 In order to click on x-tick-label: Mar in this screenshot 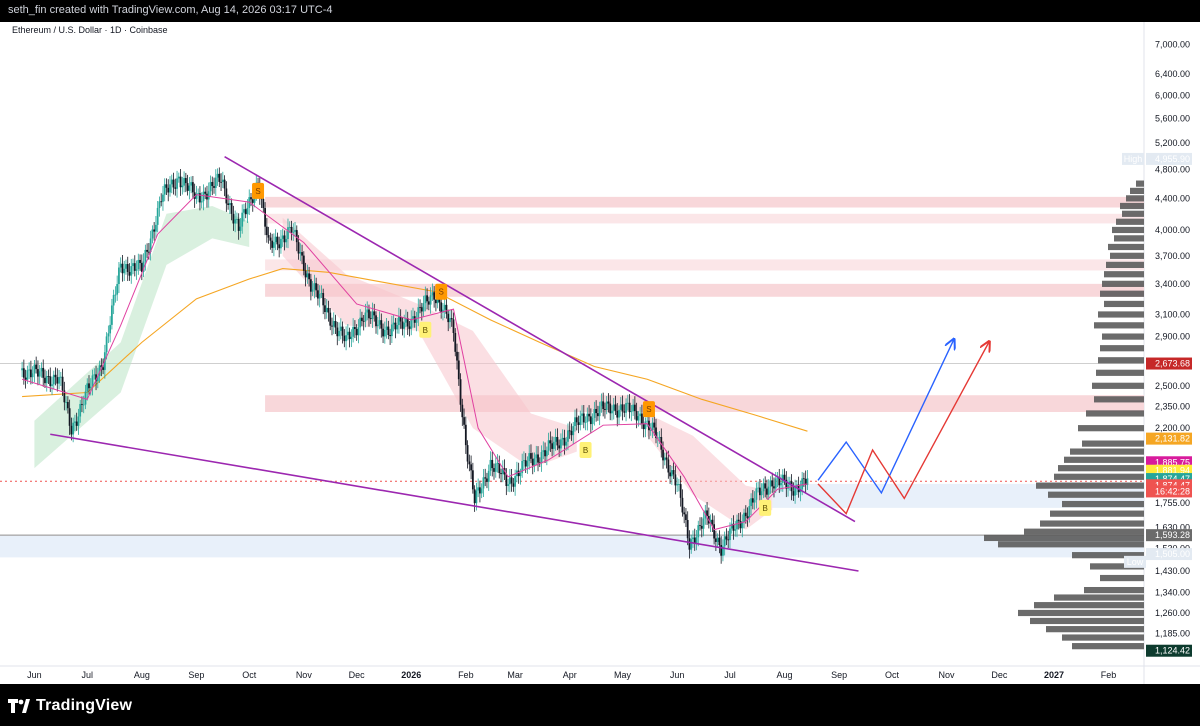, I will do `click(515, 675)`.